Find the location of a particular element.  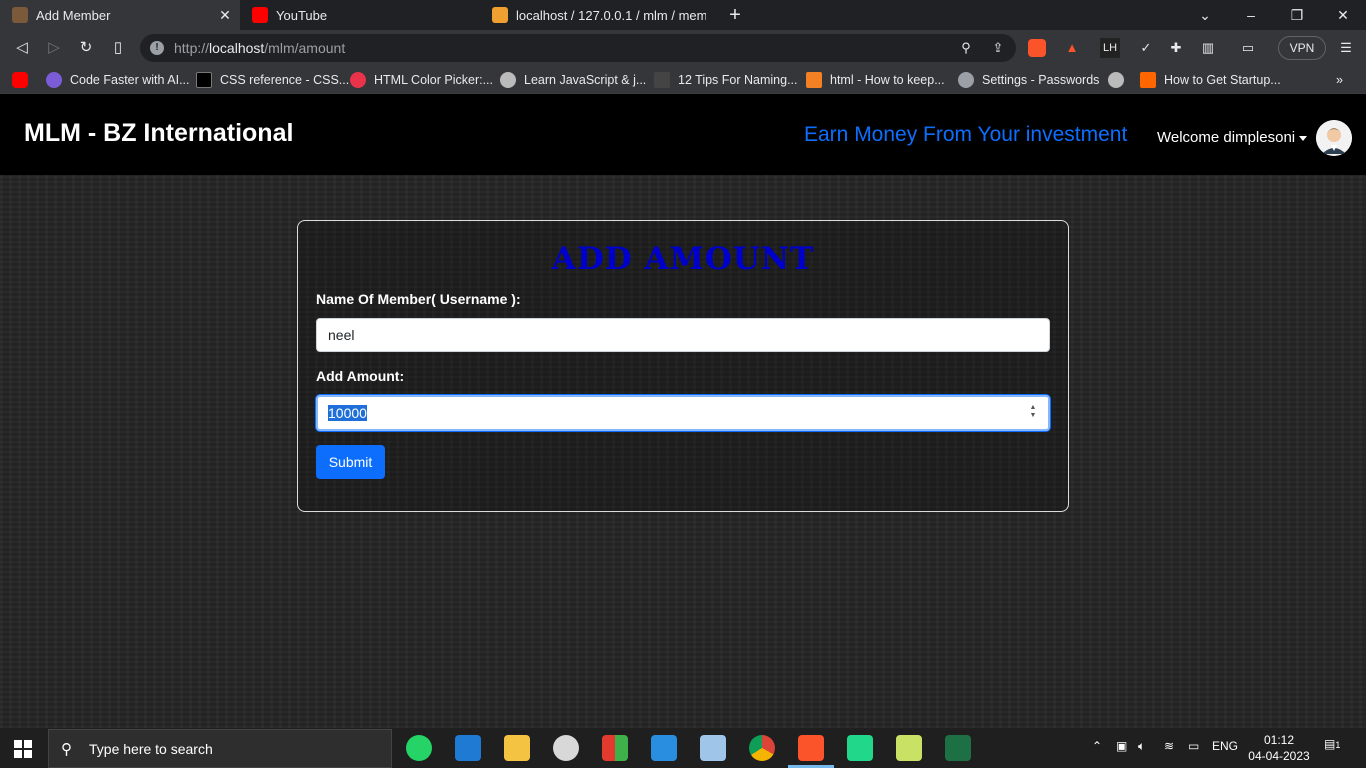

brave-shields-icon is located at coordinates (1037, 48).